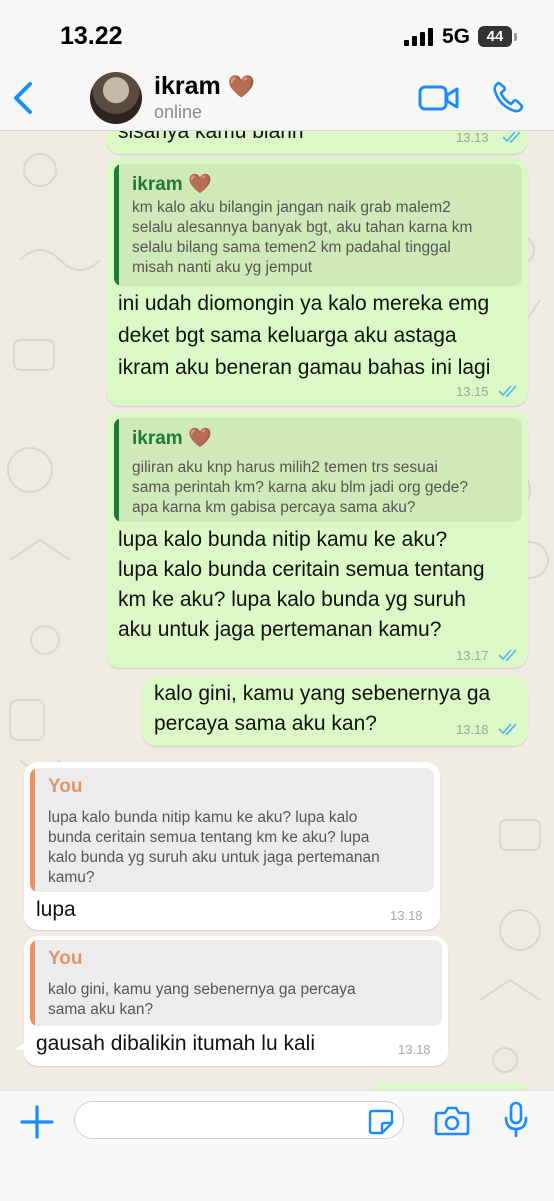 The image size is (554, 1201). I want to click on message-text: lupa, so click(56, 909).